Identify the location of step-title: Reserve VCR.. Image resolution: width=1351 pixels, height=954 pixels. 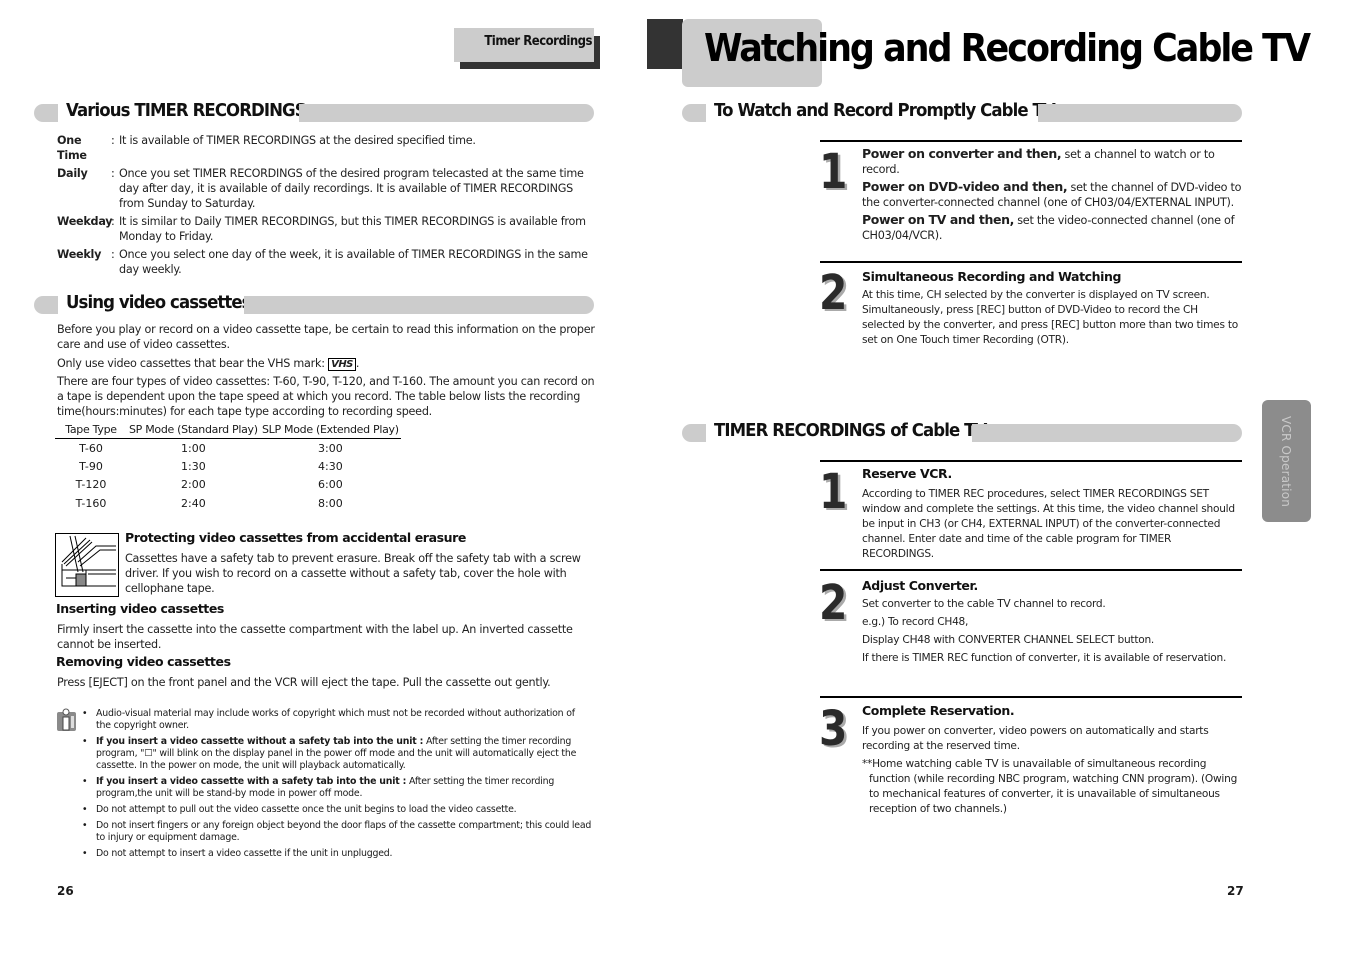
(907, 473).